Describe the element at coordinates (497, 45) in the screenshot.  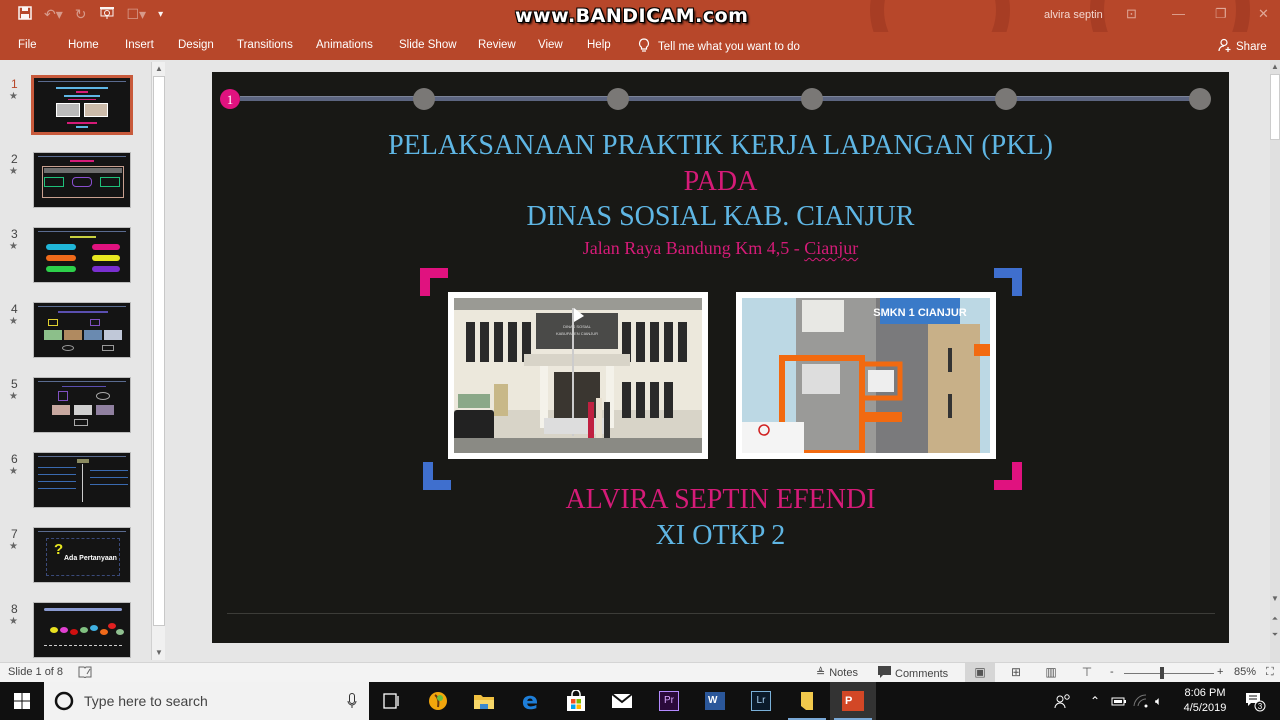
I see `tab-review: Review` at that location.